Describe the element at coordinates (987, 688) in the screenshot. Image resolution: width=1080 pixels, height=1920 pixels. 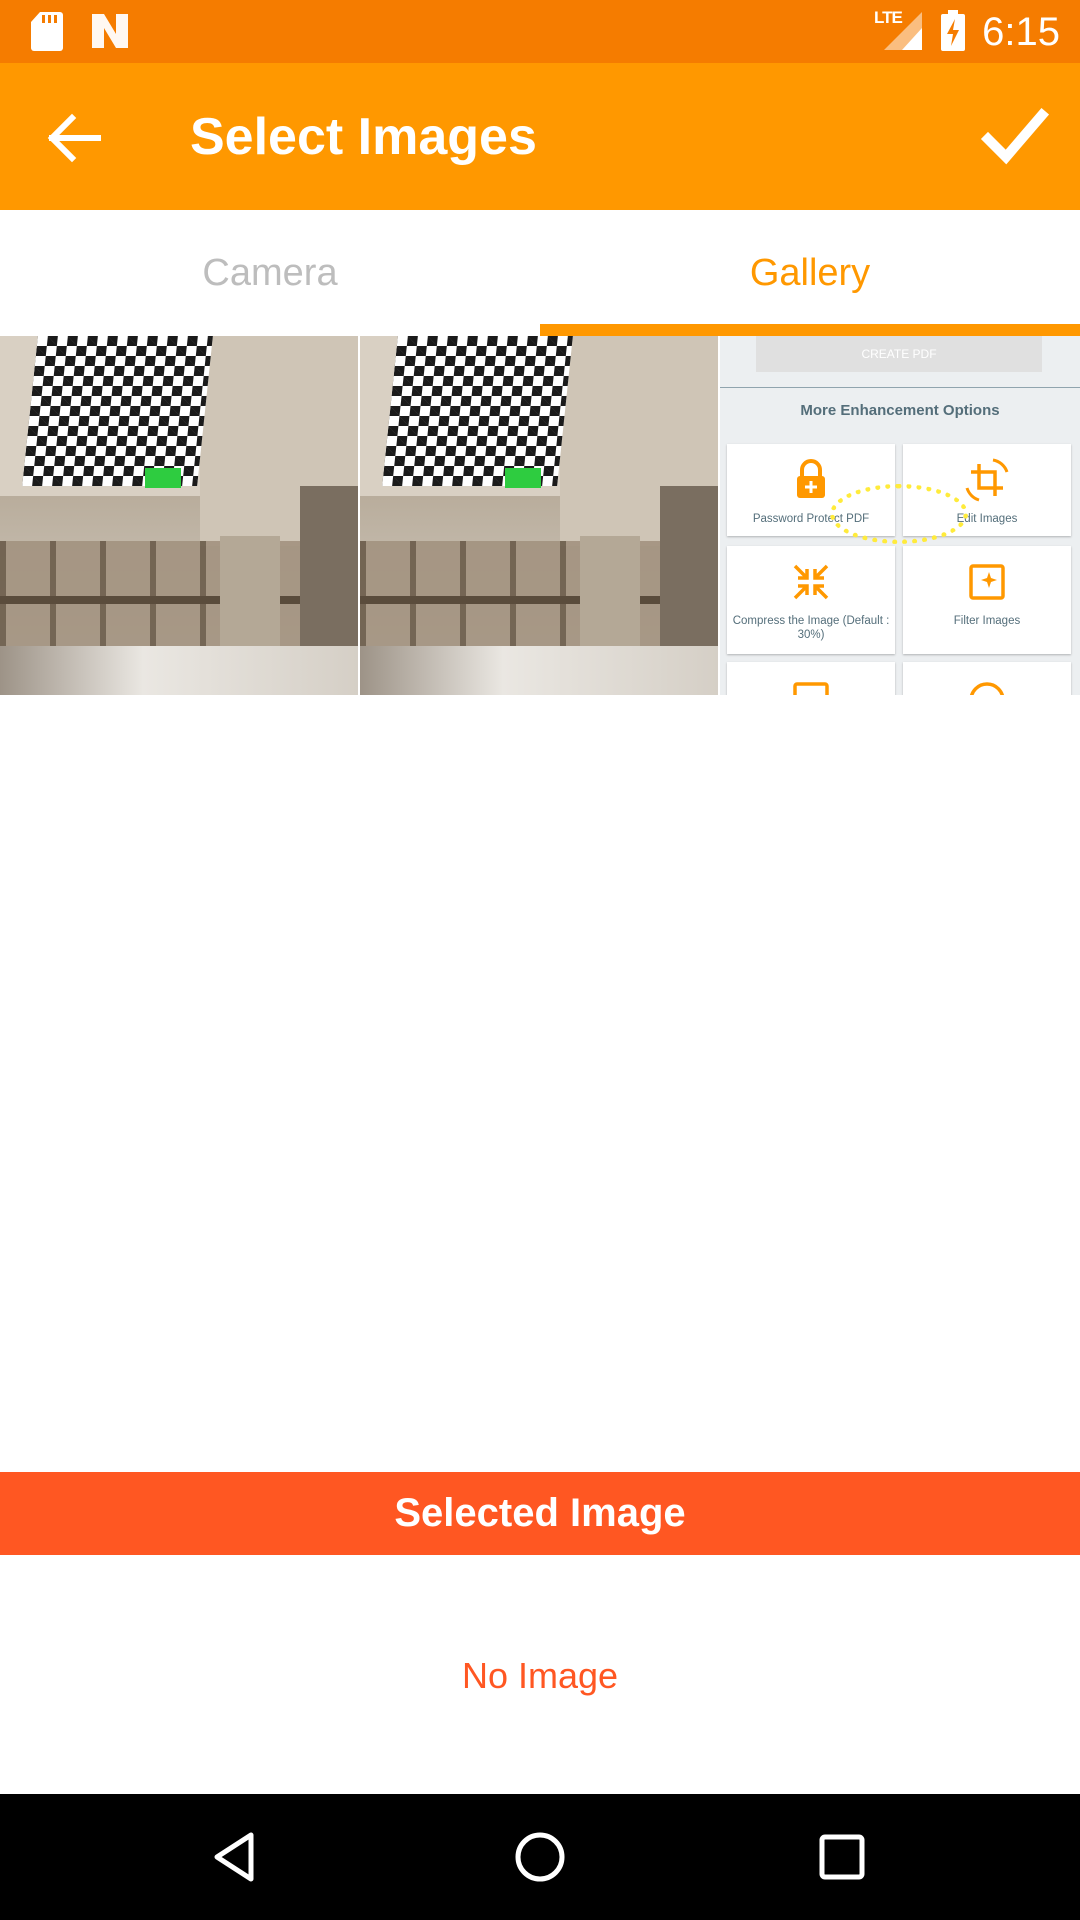
I see `play-circle-icon` at that location.